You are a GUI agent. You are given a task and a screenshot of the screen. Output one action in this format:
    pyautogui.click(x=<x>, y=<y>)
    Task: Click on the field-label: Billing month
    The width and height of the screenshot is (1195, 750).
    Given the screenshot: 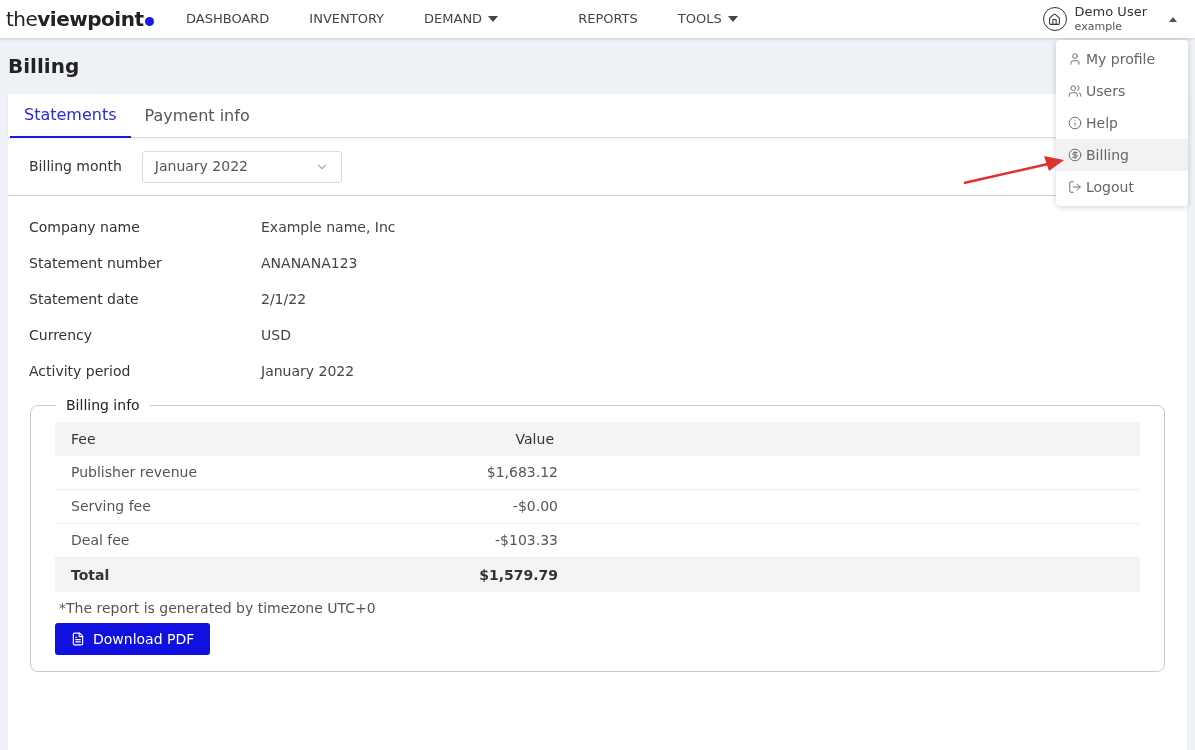 What is the action you would take?
    pyautogui.click(x=75, y=166)
    